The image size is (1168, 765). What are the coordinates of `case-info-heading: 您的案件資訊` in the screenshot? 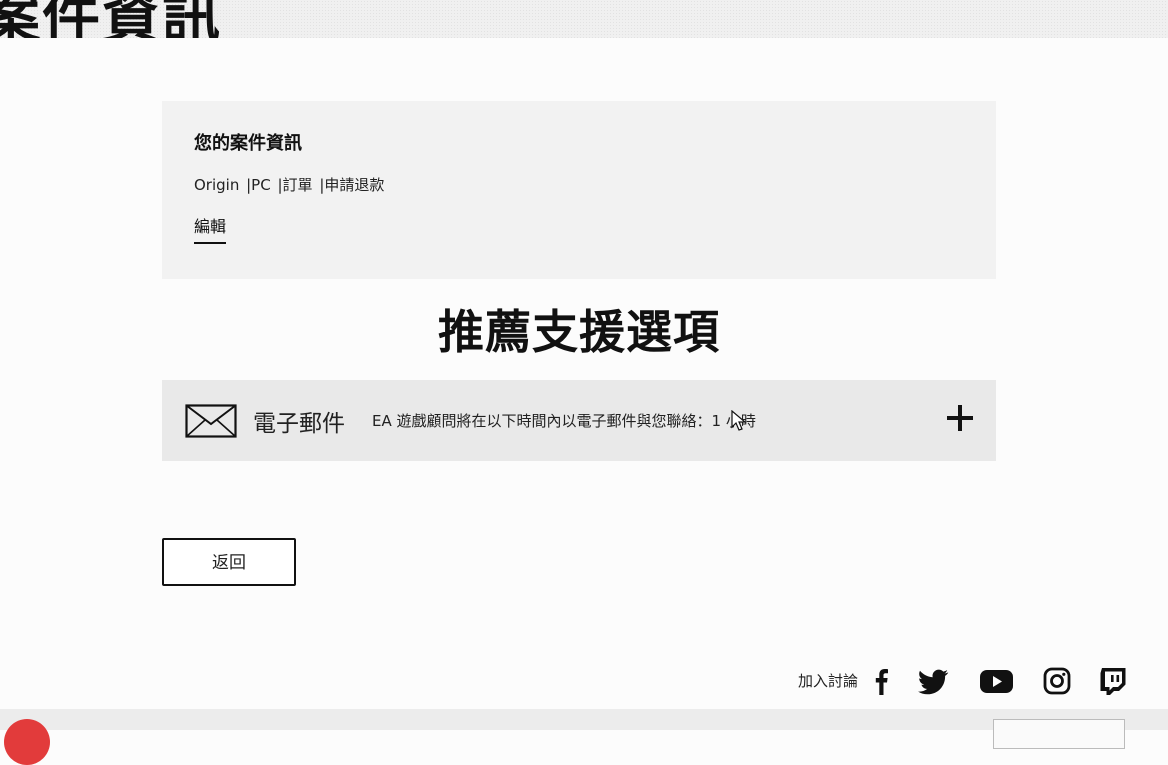 It's located at (248, 143).